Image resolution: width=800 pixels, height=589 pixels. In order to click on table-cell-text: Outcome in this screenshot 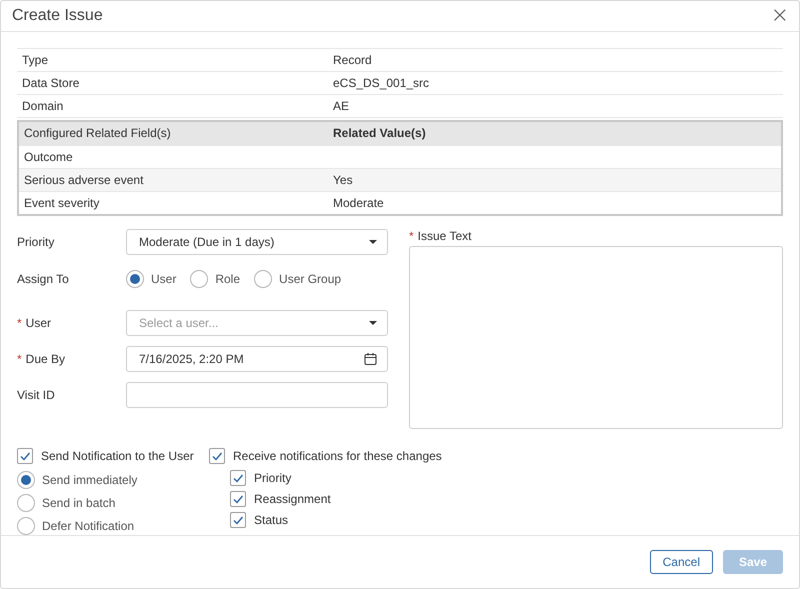, I will do `click(49, 157)`.